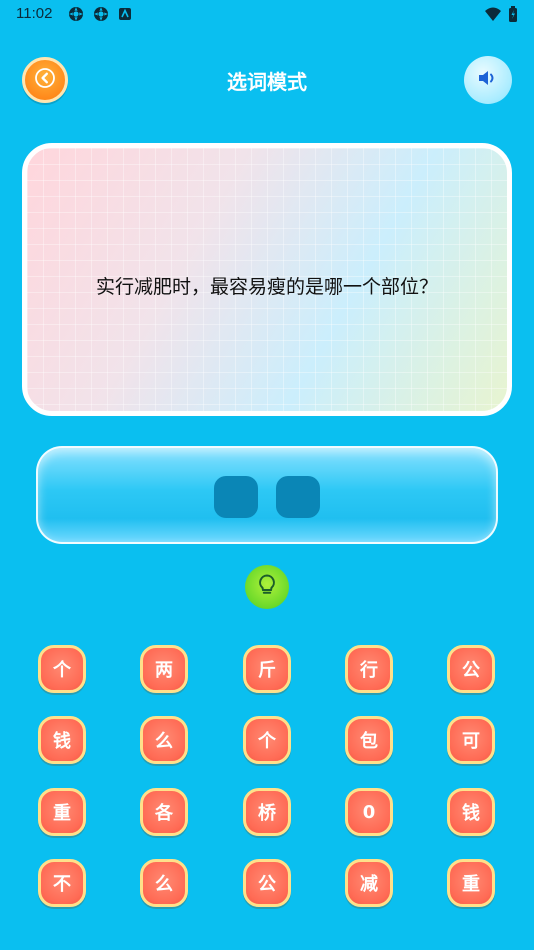 The height and width of the screenshot is (950, 534). I want to click on letter-button: 包, so click(369, 740).